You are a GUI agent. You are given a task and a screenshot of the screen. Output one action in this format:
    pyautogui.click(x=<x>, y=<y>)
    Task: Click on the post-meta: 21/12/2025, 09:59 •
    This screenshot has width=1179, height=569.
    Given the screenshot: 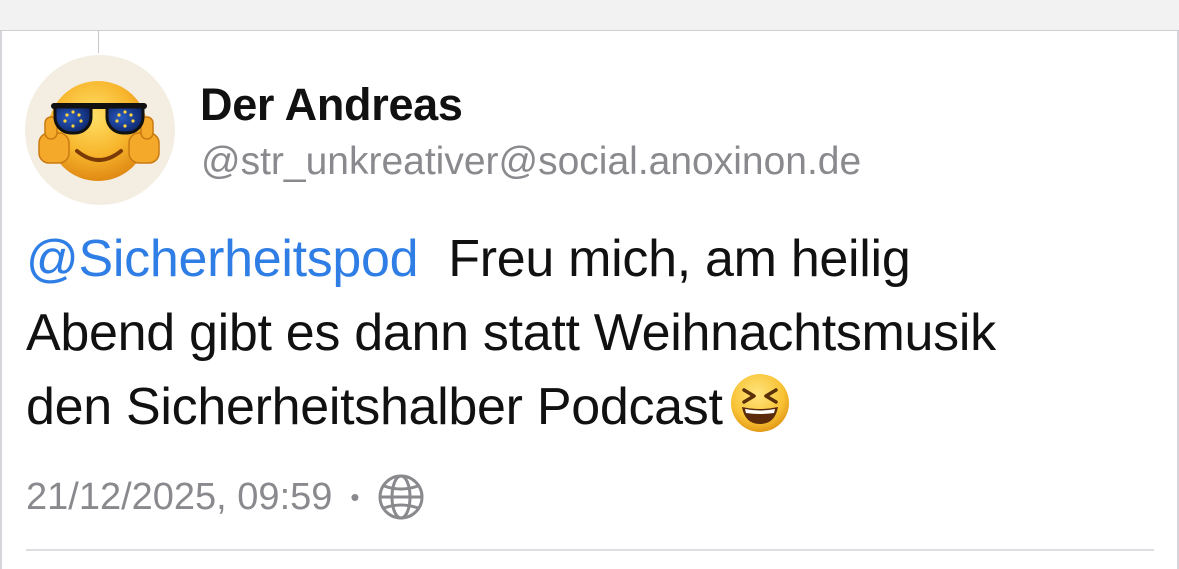 What is the action you would take?
    pyautogui.click(x=226, y=497)
    